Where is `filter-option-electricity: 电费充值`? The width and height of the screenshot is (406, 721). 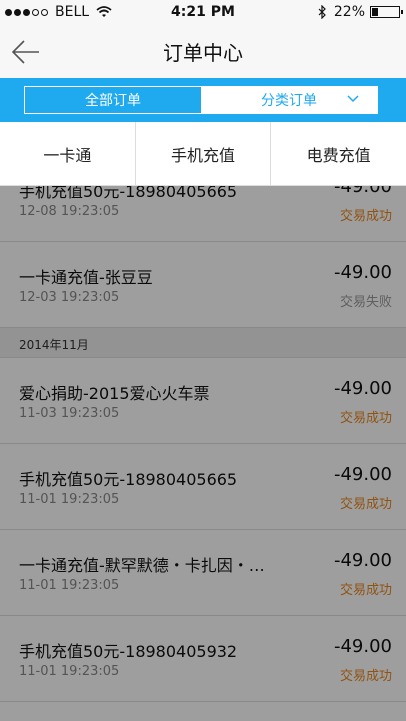
filter-option-electricity: 电费充值 is located at coordinates (338, 153).